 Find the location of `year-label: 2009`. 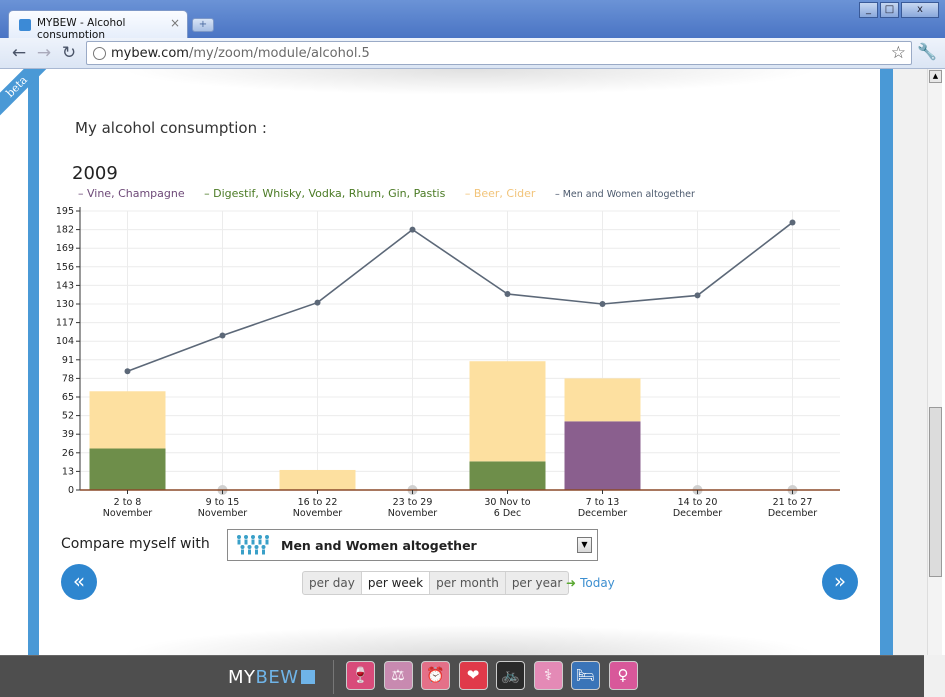

year-label: 2009 is located at coordinates (95, 173).